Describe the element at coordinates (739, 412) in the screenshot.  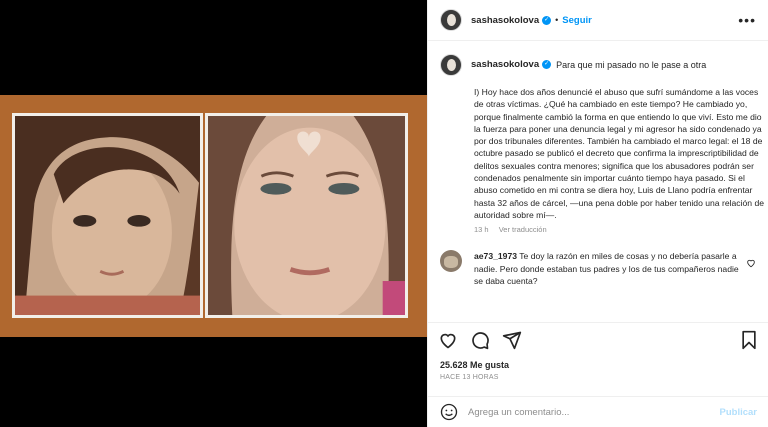
I see `publish-button: Publicar` at that location.